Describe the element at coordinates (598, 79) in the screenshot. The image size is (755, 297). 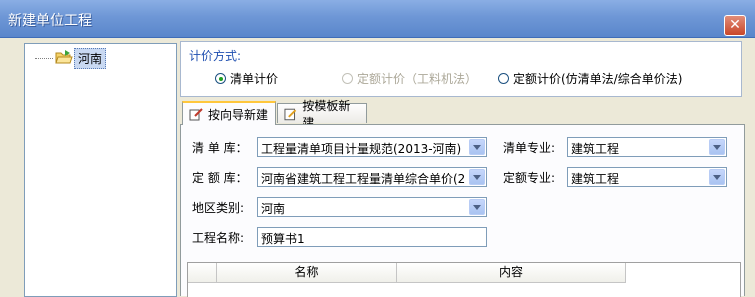
I see `radio-label: 定额计价(仿清单法/综合单价法)` at that location.